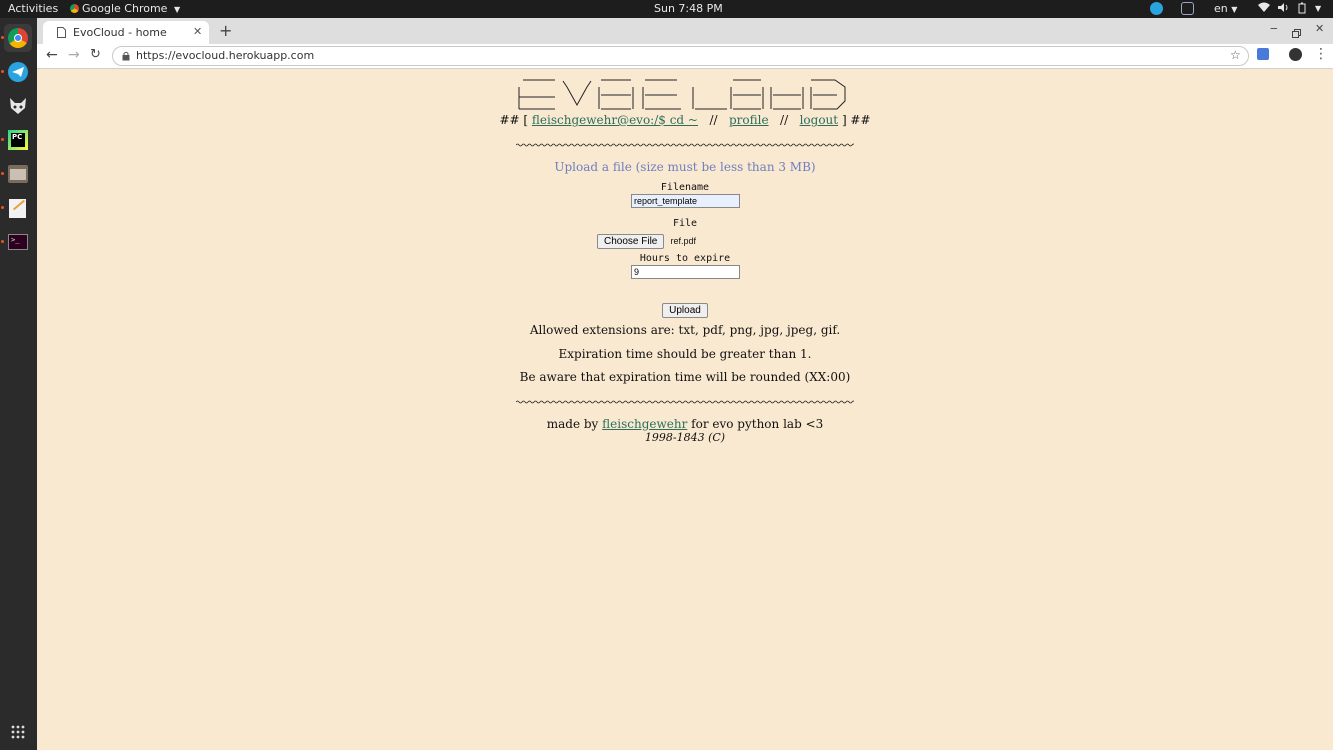 The image size is (1333, 750). What do you see at coordinates (688, 9) in the screenshot?
I see `clock: Sun 7:48 PM` at bounding box center [688, 9].